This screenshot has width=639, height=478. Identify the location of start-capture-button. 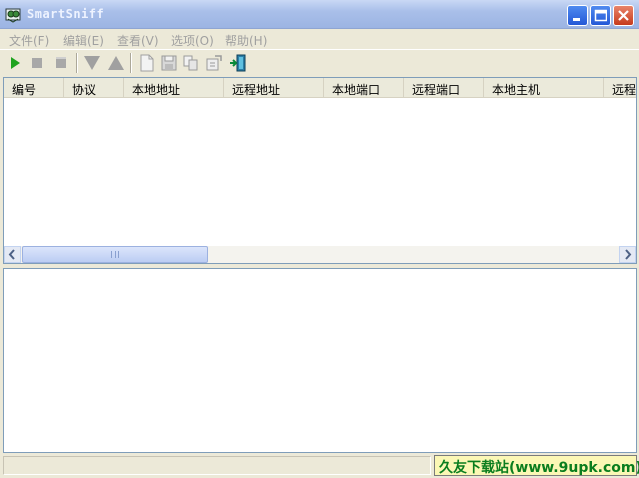
(15, 63).